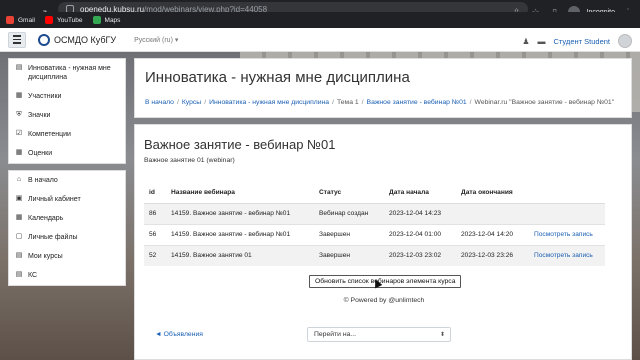 This screenshot has width=640, height=360. What do you see at coordinates (155, 193) in the screenshot?
I see `column-header-id: id` at bounding box center [155, 193].